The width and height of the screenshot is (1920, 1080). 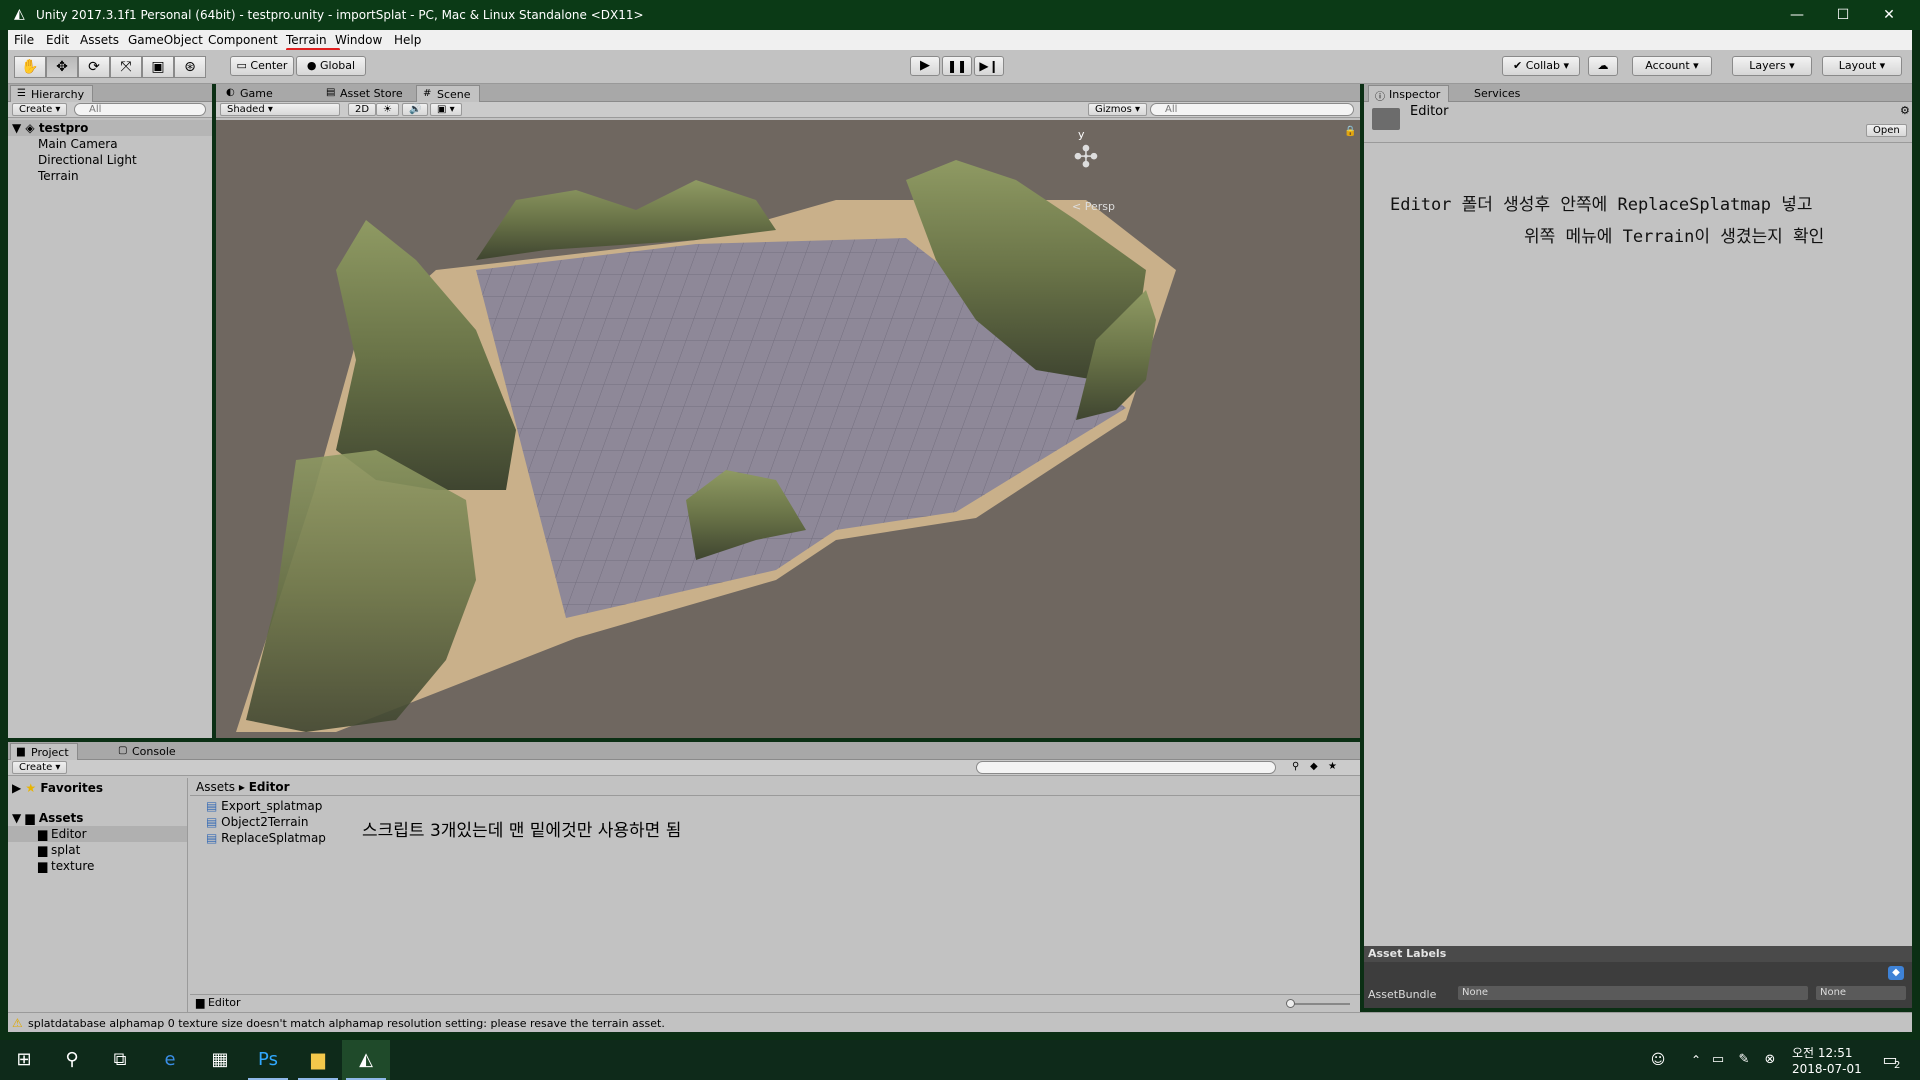 I want to click on cloud-button: ☁, so click(x=1603, y=66).